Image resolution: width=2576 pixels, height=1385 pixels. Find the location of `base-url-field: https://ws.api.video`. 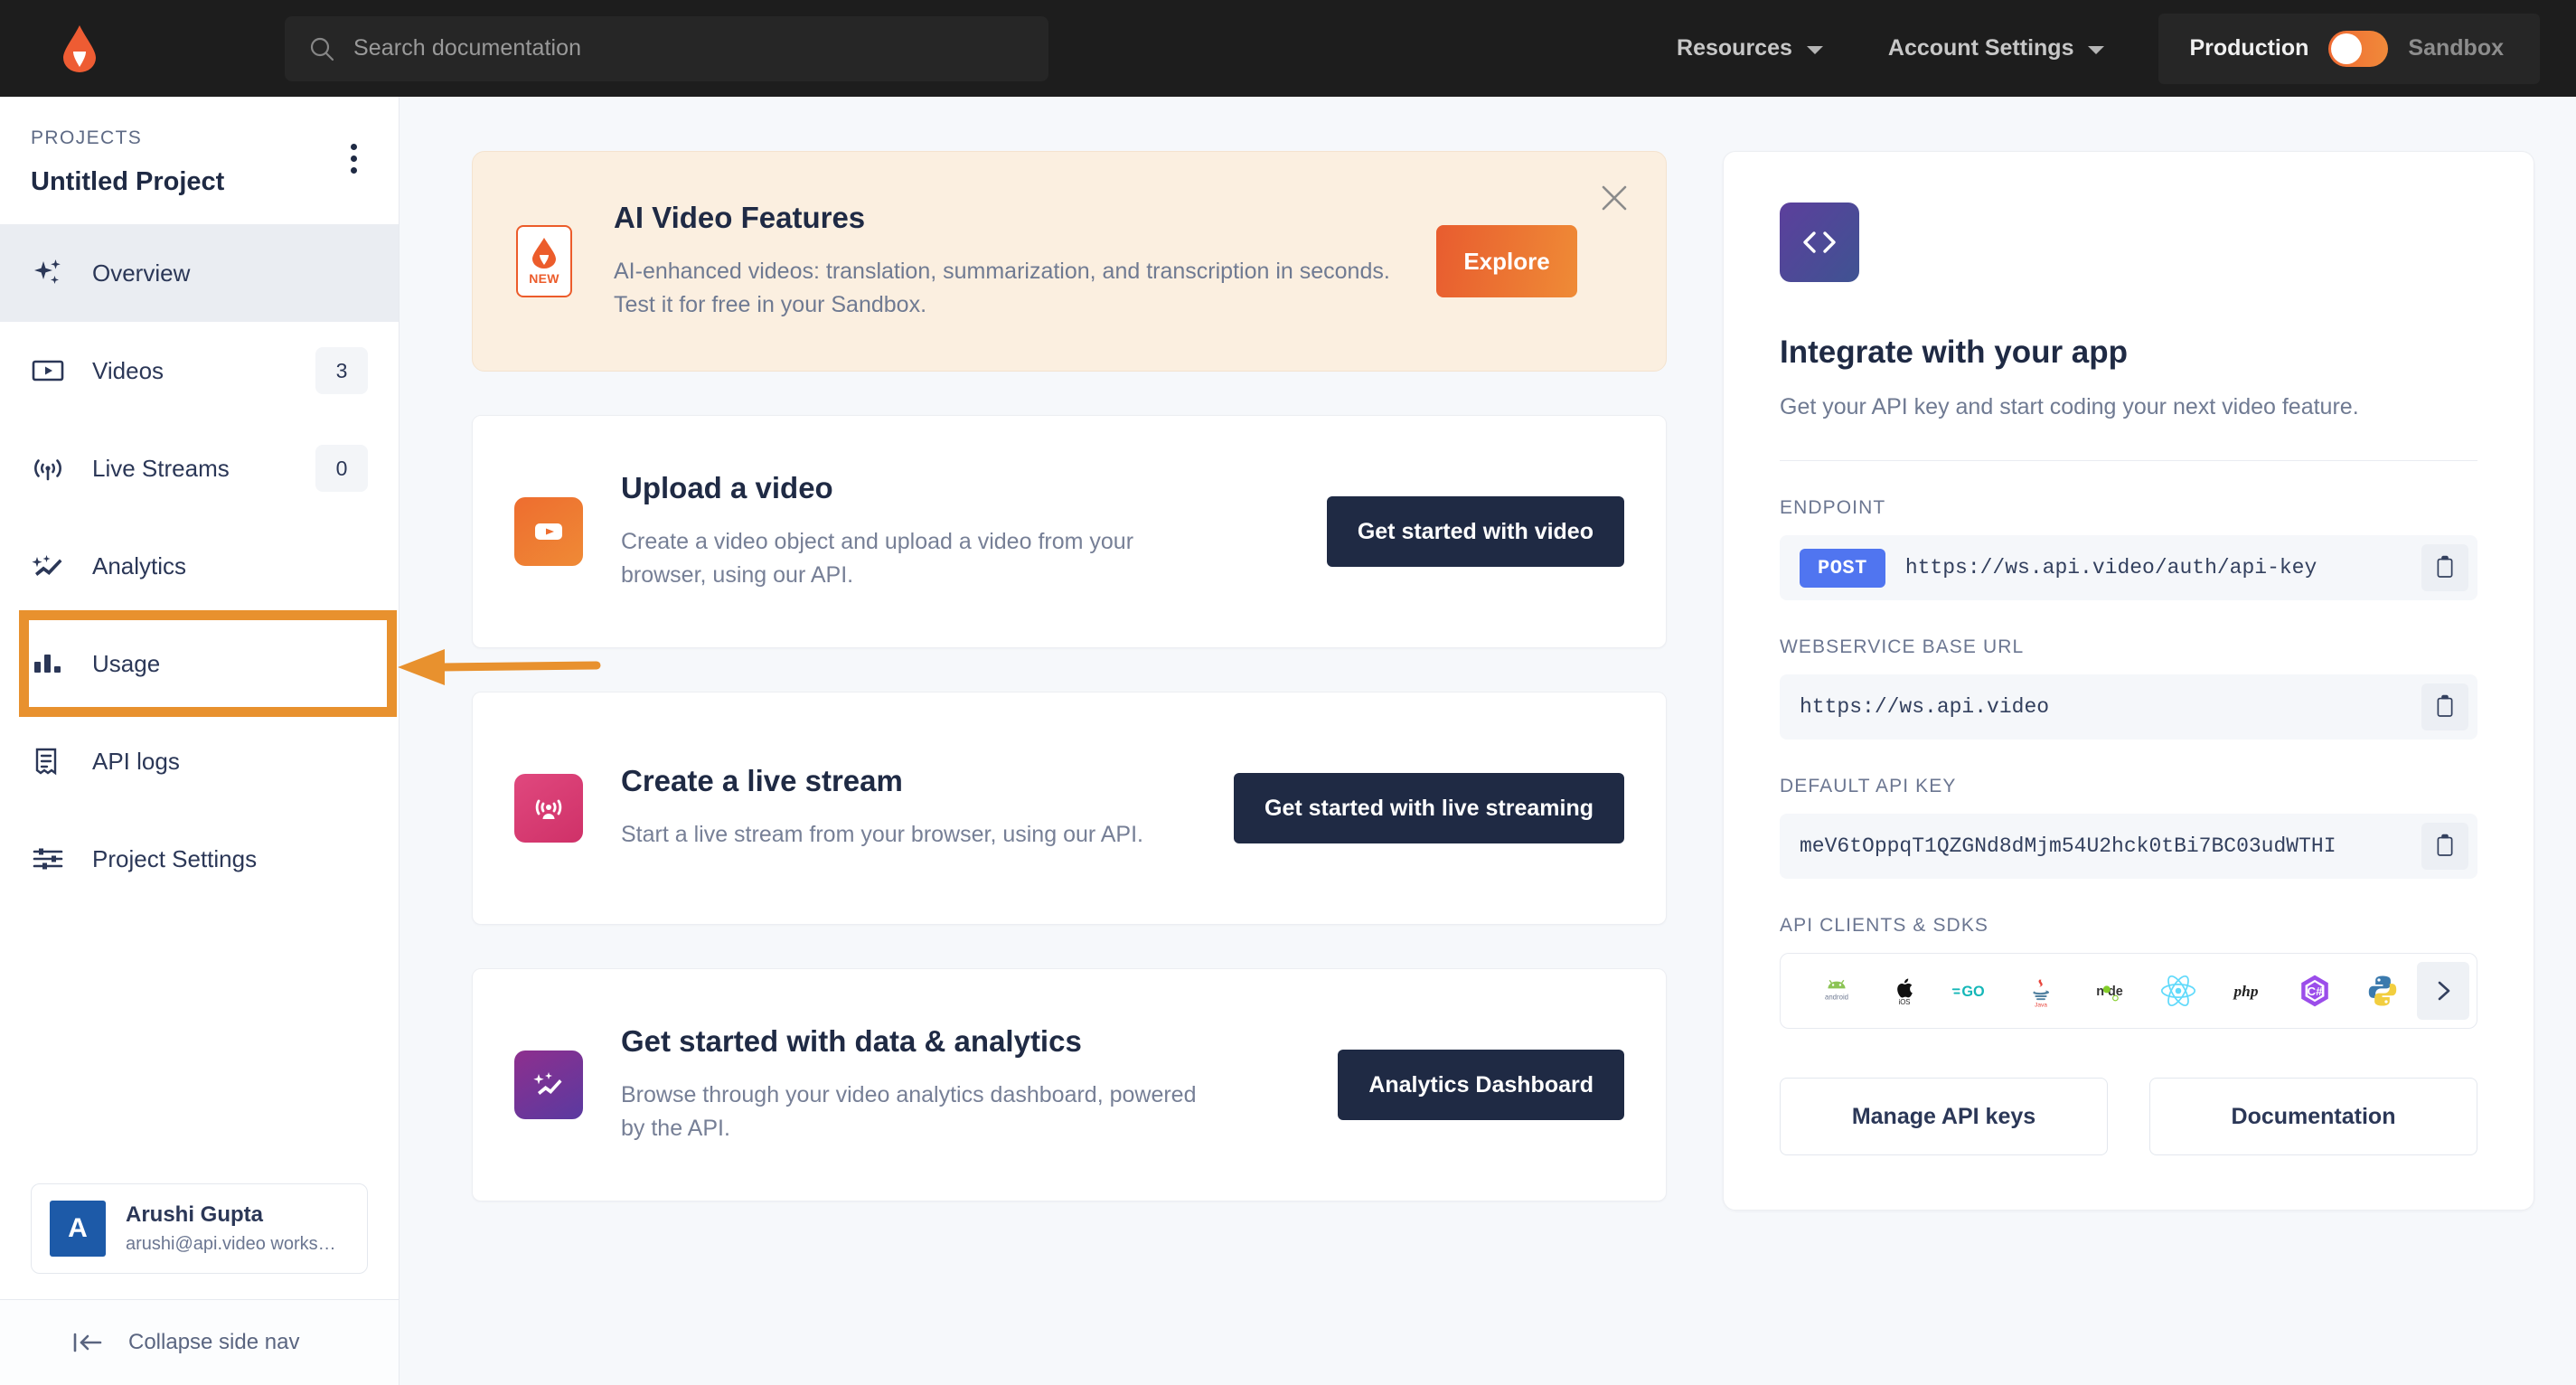

base-url-field: https://ws.api.video is located at coordinates (2128, 707).